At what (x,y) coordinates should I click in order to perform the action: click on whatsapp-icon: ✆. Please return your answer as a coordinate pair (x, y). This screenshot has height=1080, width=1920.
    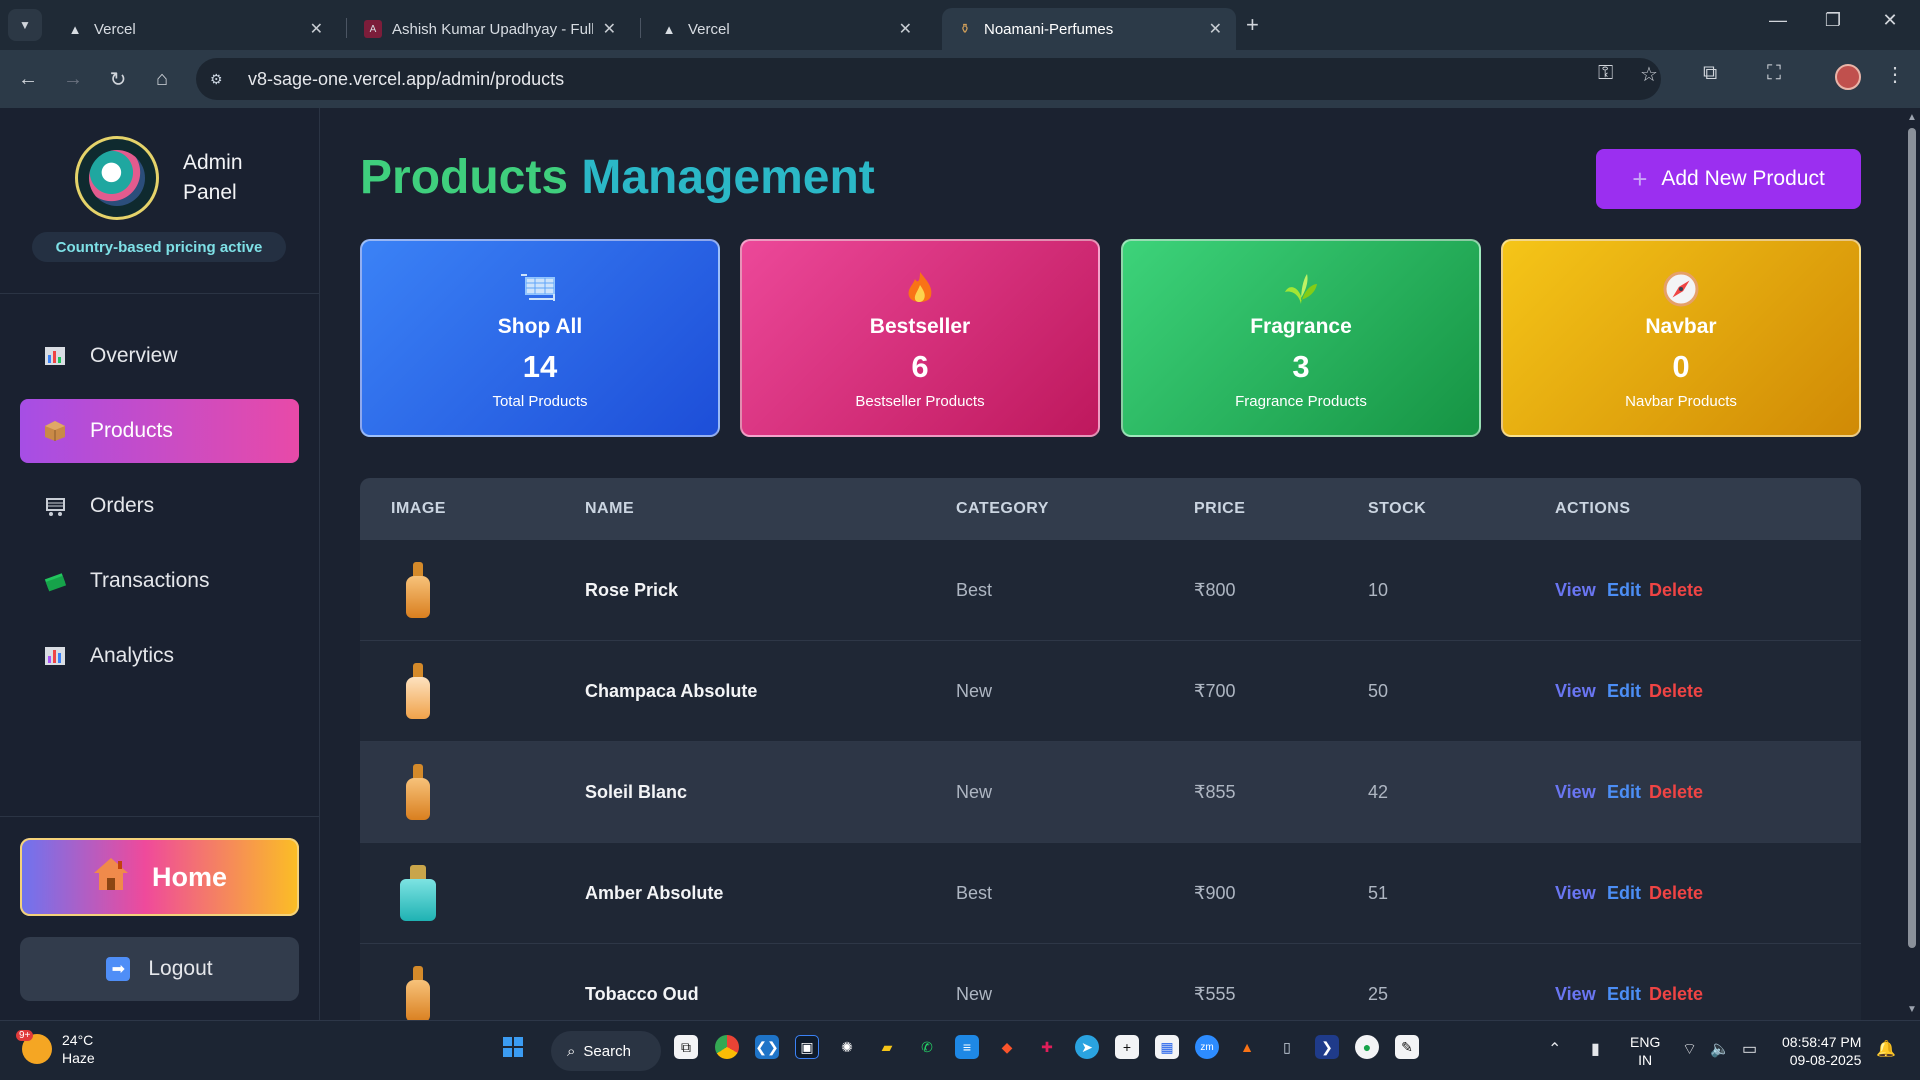
    Looking at the image, I should click on (927, 1047).